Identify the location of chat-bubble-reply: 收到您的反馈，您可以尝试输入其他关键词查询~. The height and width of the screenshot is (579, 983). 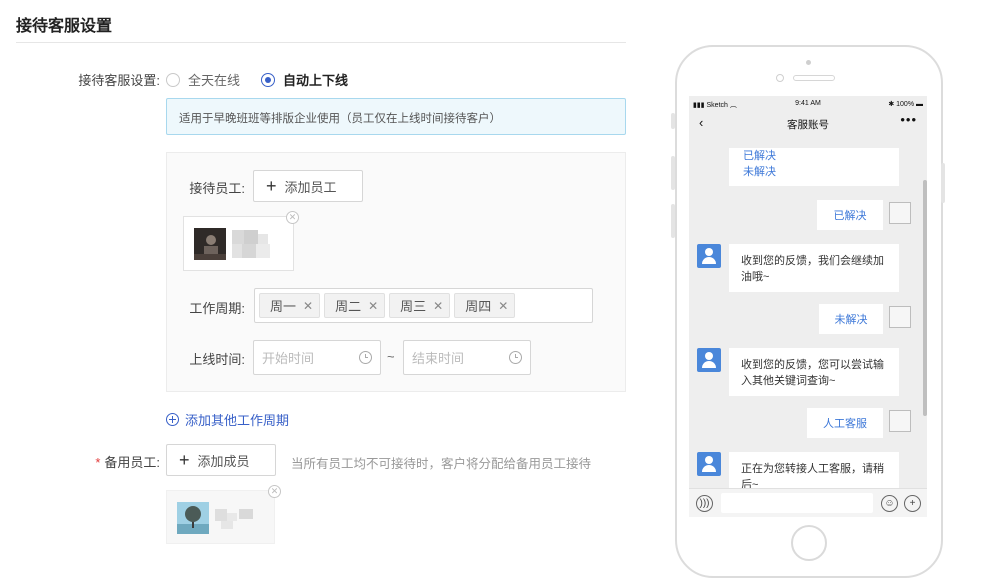
(814, 372).